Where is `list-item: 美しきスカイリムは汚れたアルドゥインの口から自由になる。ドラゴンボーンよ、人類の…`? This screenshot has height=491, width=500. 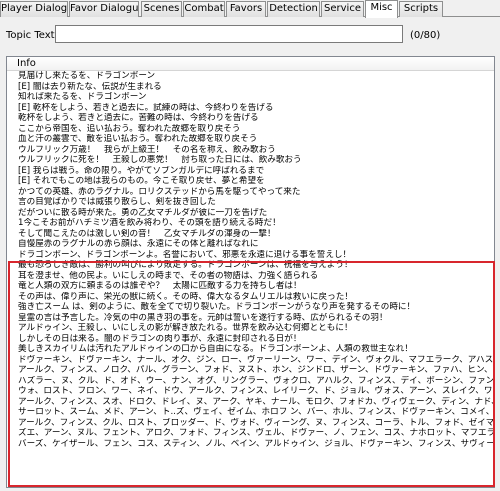 list-item: 美しきスカイリムは汚れたアルドゥインの口から自由になる。ドラゴンボーンよ、人類の… is located at coordinates (250, 349).